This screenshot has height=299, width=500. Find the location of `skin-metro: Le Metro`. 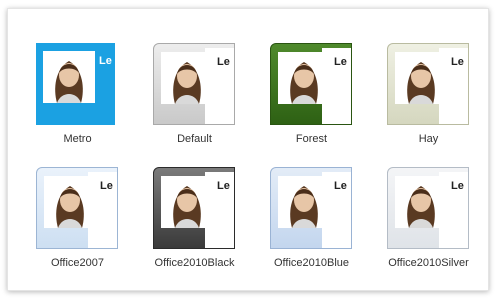

skin-metro: Le Metro is located at coordinates (88, 95).